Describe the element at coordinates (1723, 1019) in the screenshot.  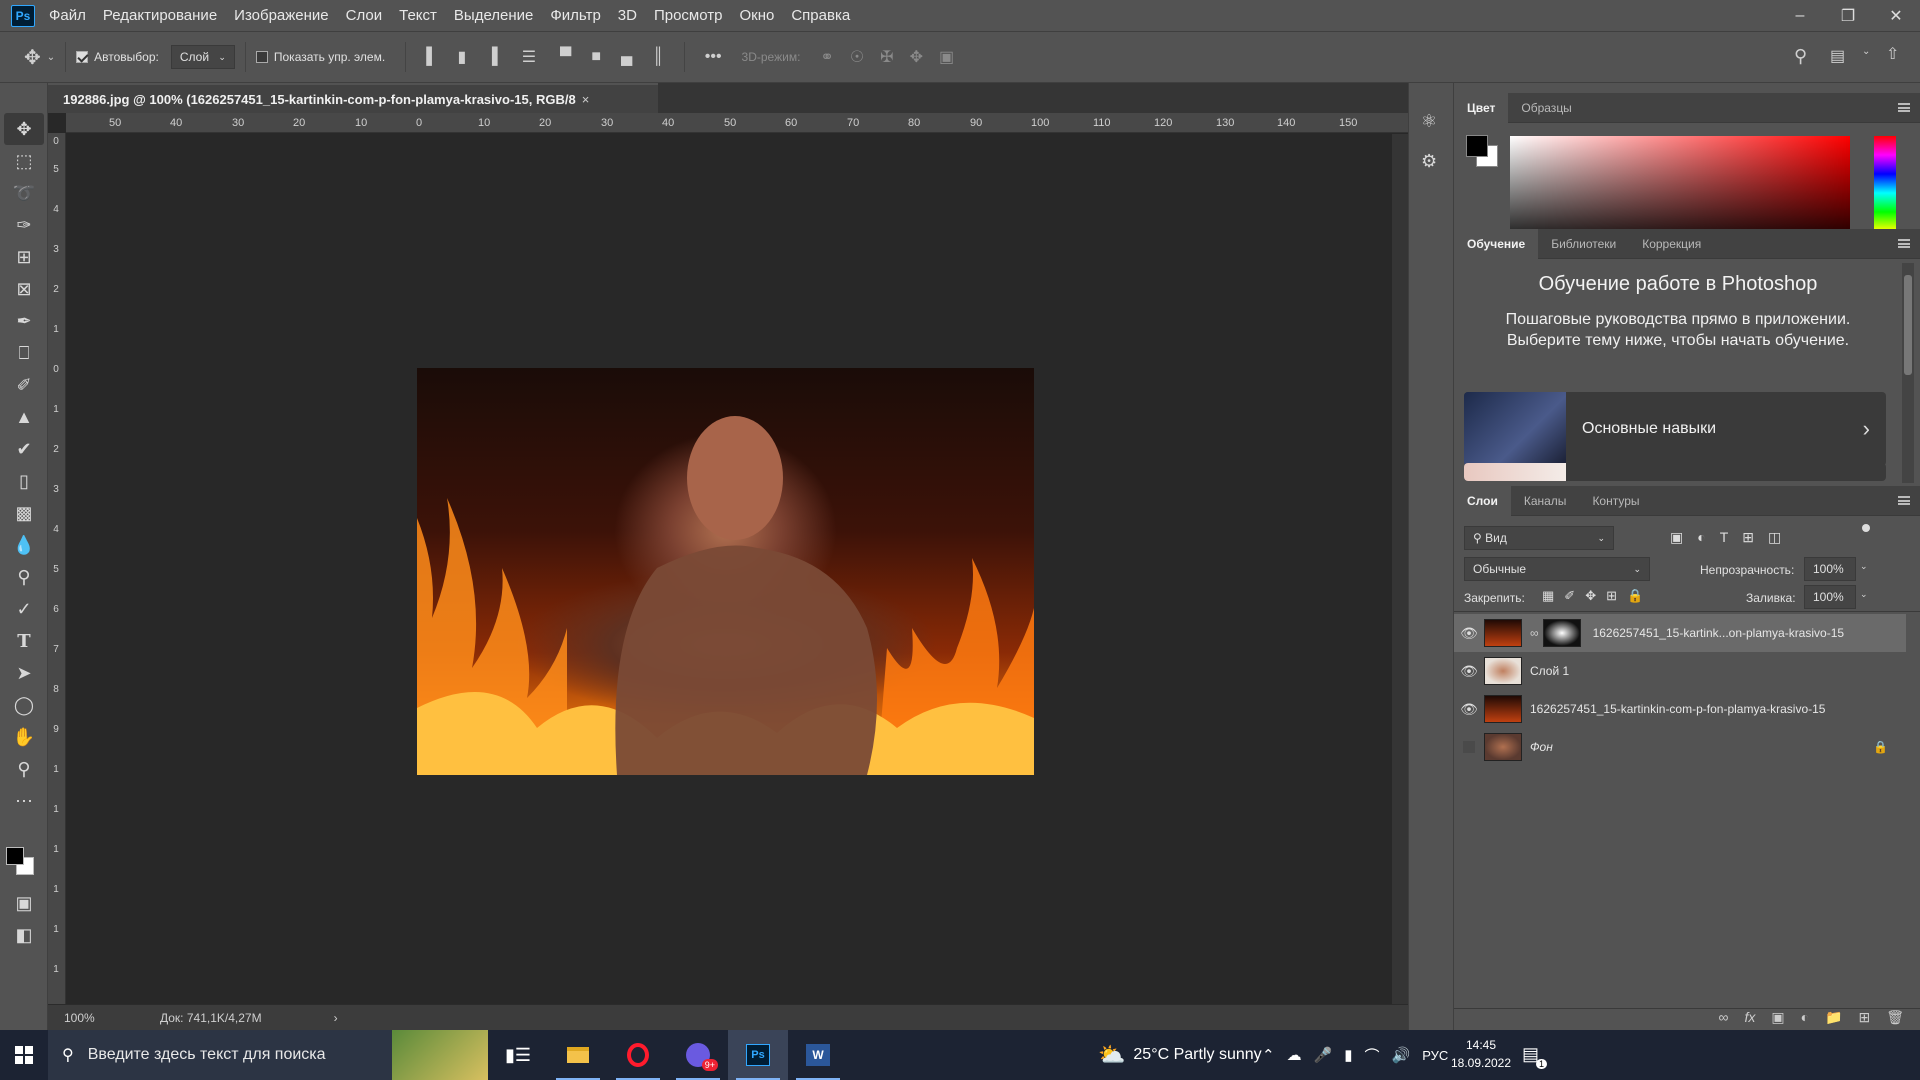
I see `link-layers-icon: ∞` at that location.